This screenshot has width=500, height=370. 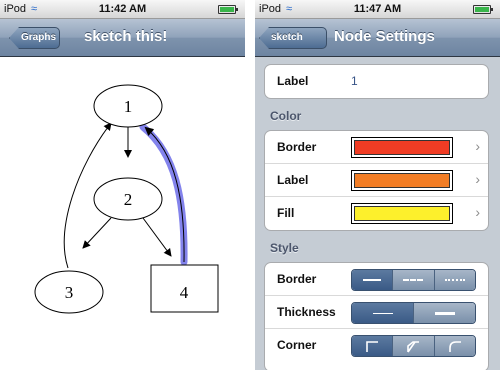 I want to click on corner-row: Corner, so click(x=376, y=345).